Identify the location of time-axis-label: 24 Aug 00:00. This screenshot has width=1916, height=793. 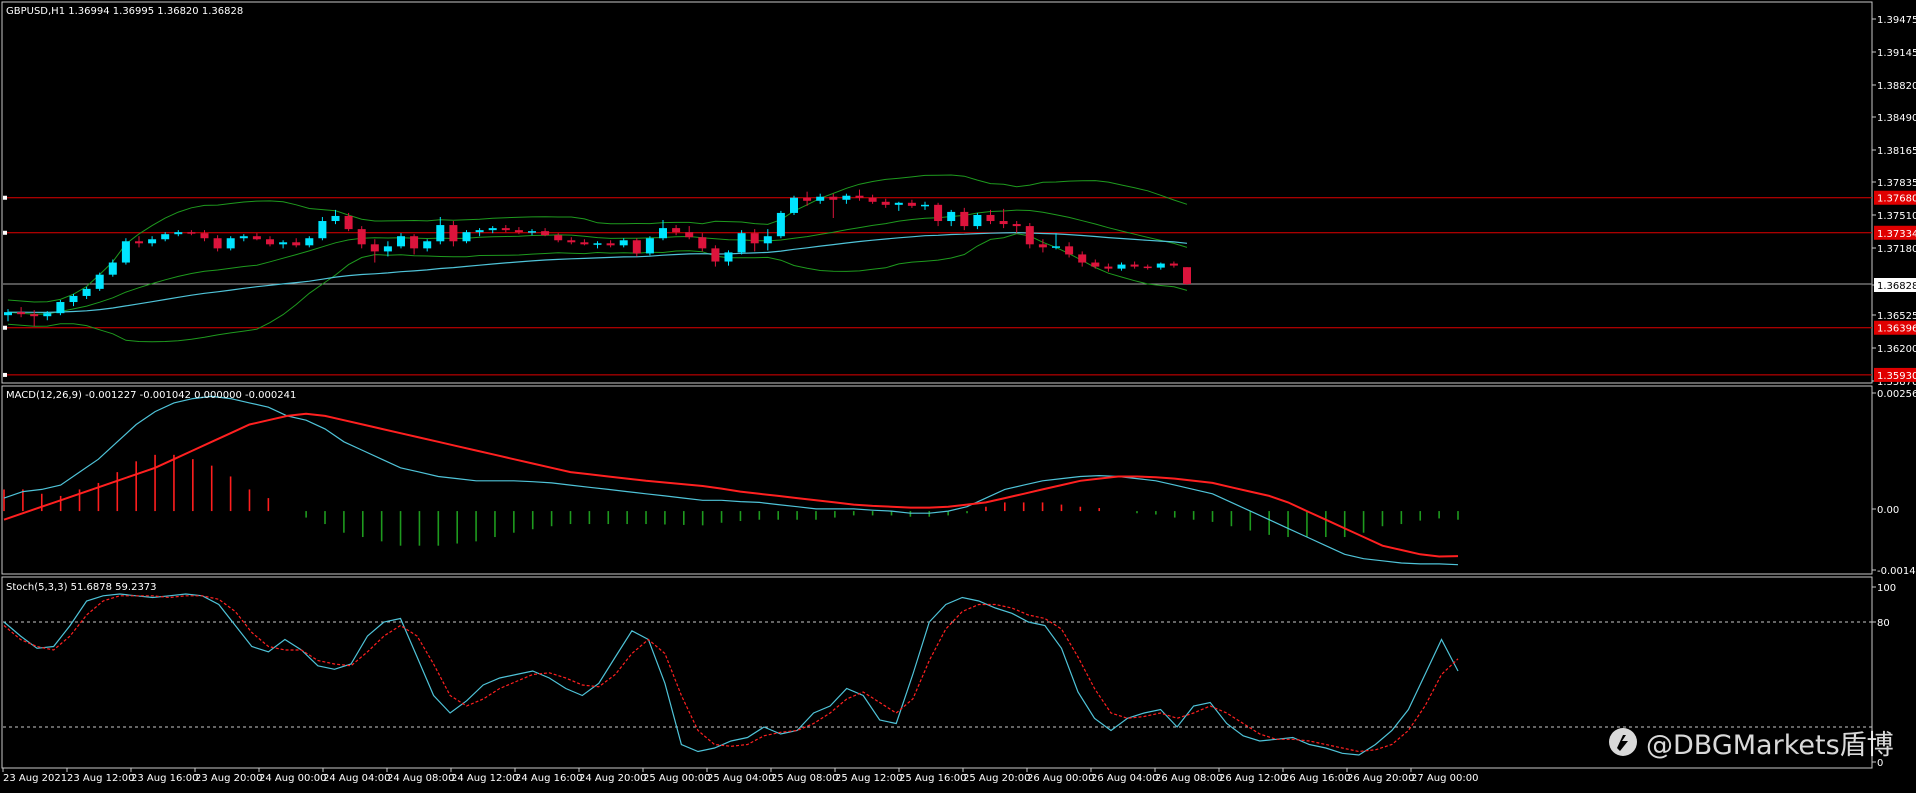
(292, 778).